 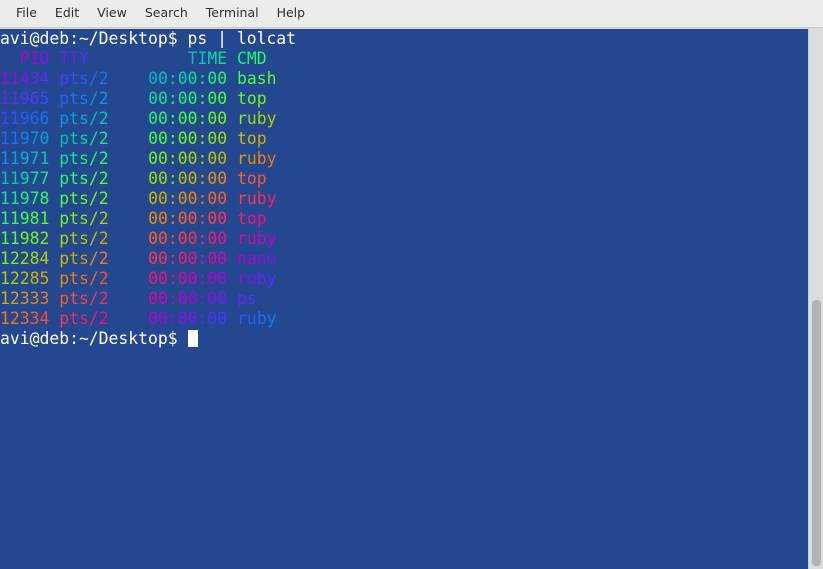 What do you see at coordinates (138, 318) in the screenshot?
I see `ps-row: 12334 pts/2 00:00:00 ruby` at bounding box center [138, 318].